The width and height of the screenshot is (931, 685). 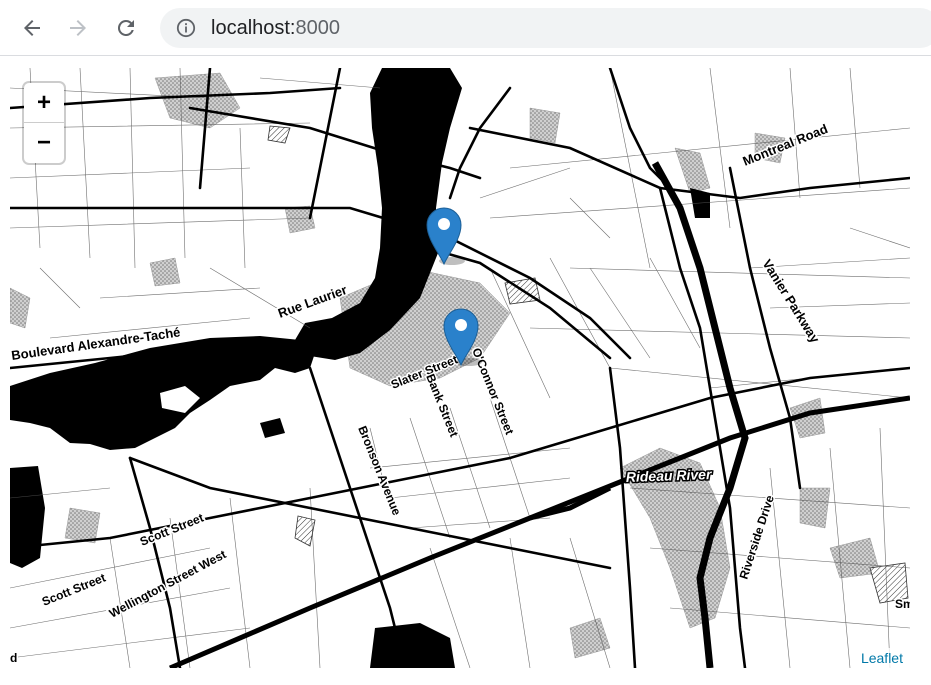 I want to click on arrow-right-icon, so click(x=78, y=28).